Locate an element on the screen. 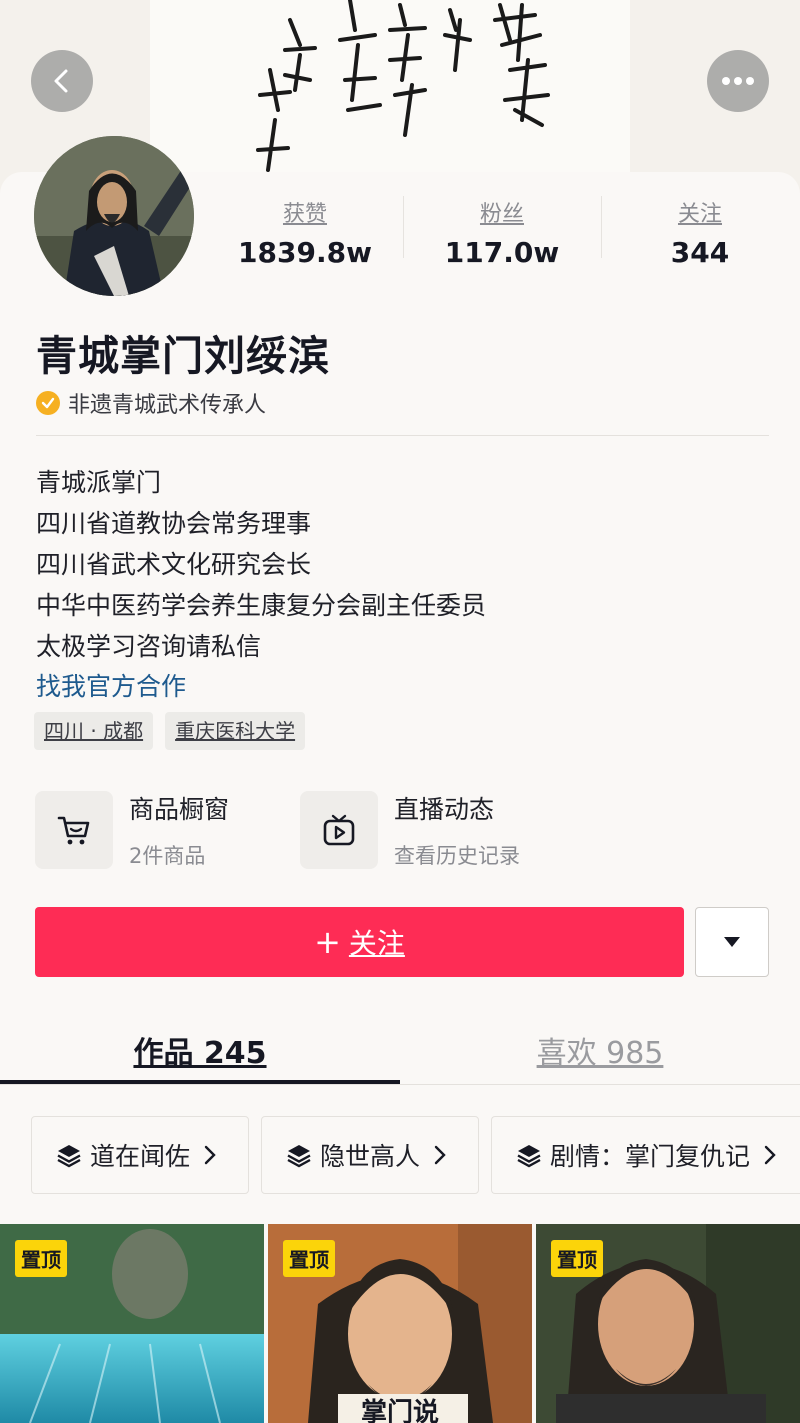  cooperation-link: 找我官方合作 is located at coordinates (111, 685).